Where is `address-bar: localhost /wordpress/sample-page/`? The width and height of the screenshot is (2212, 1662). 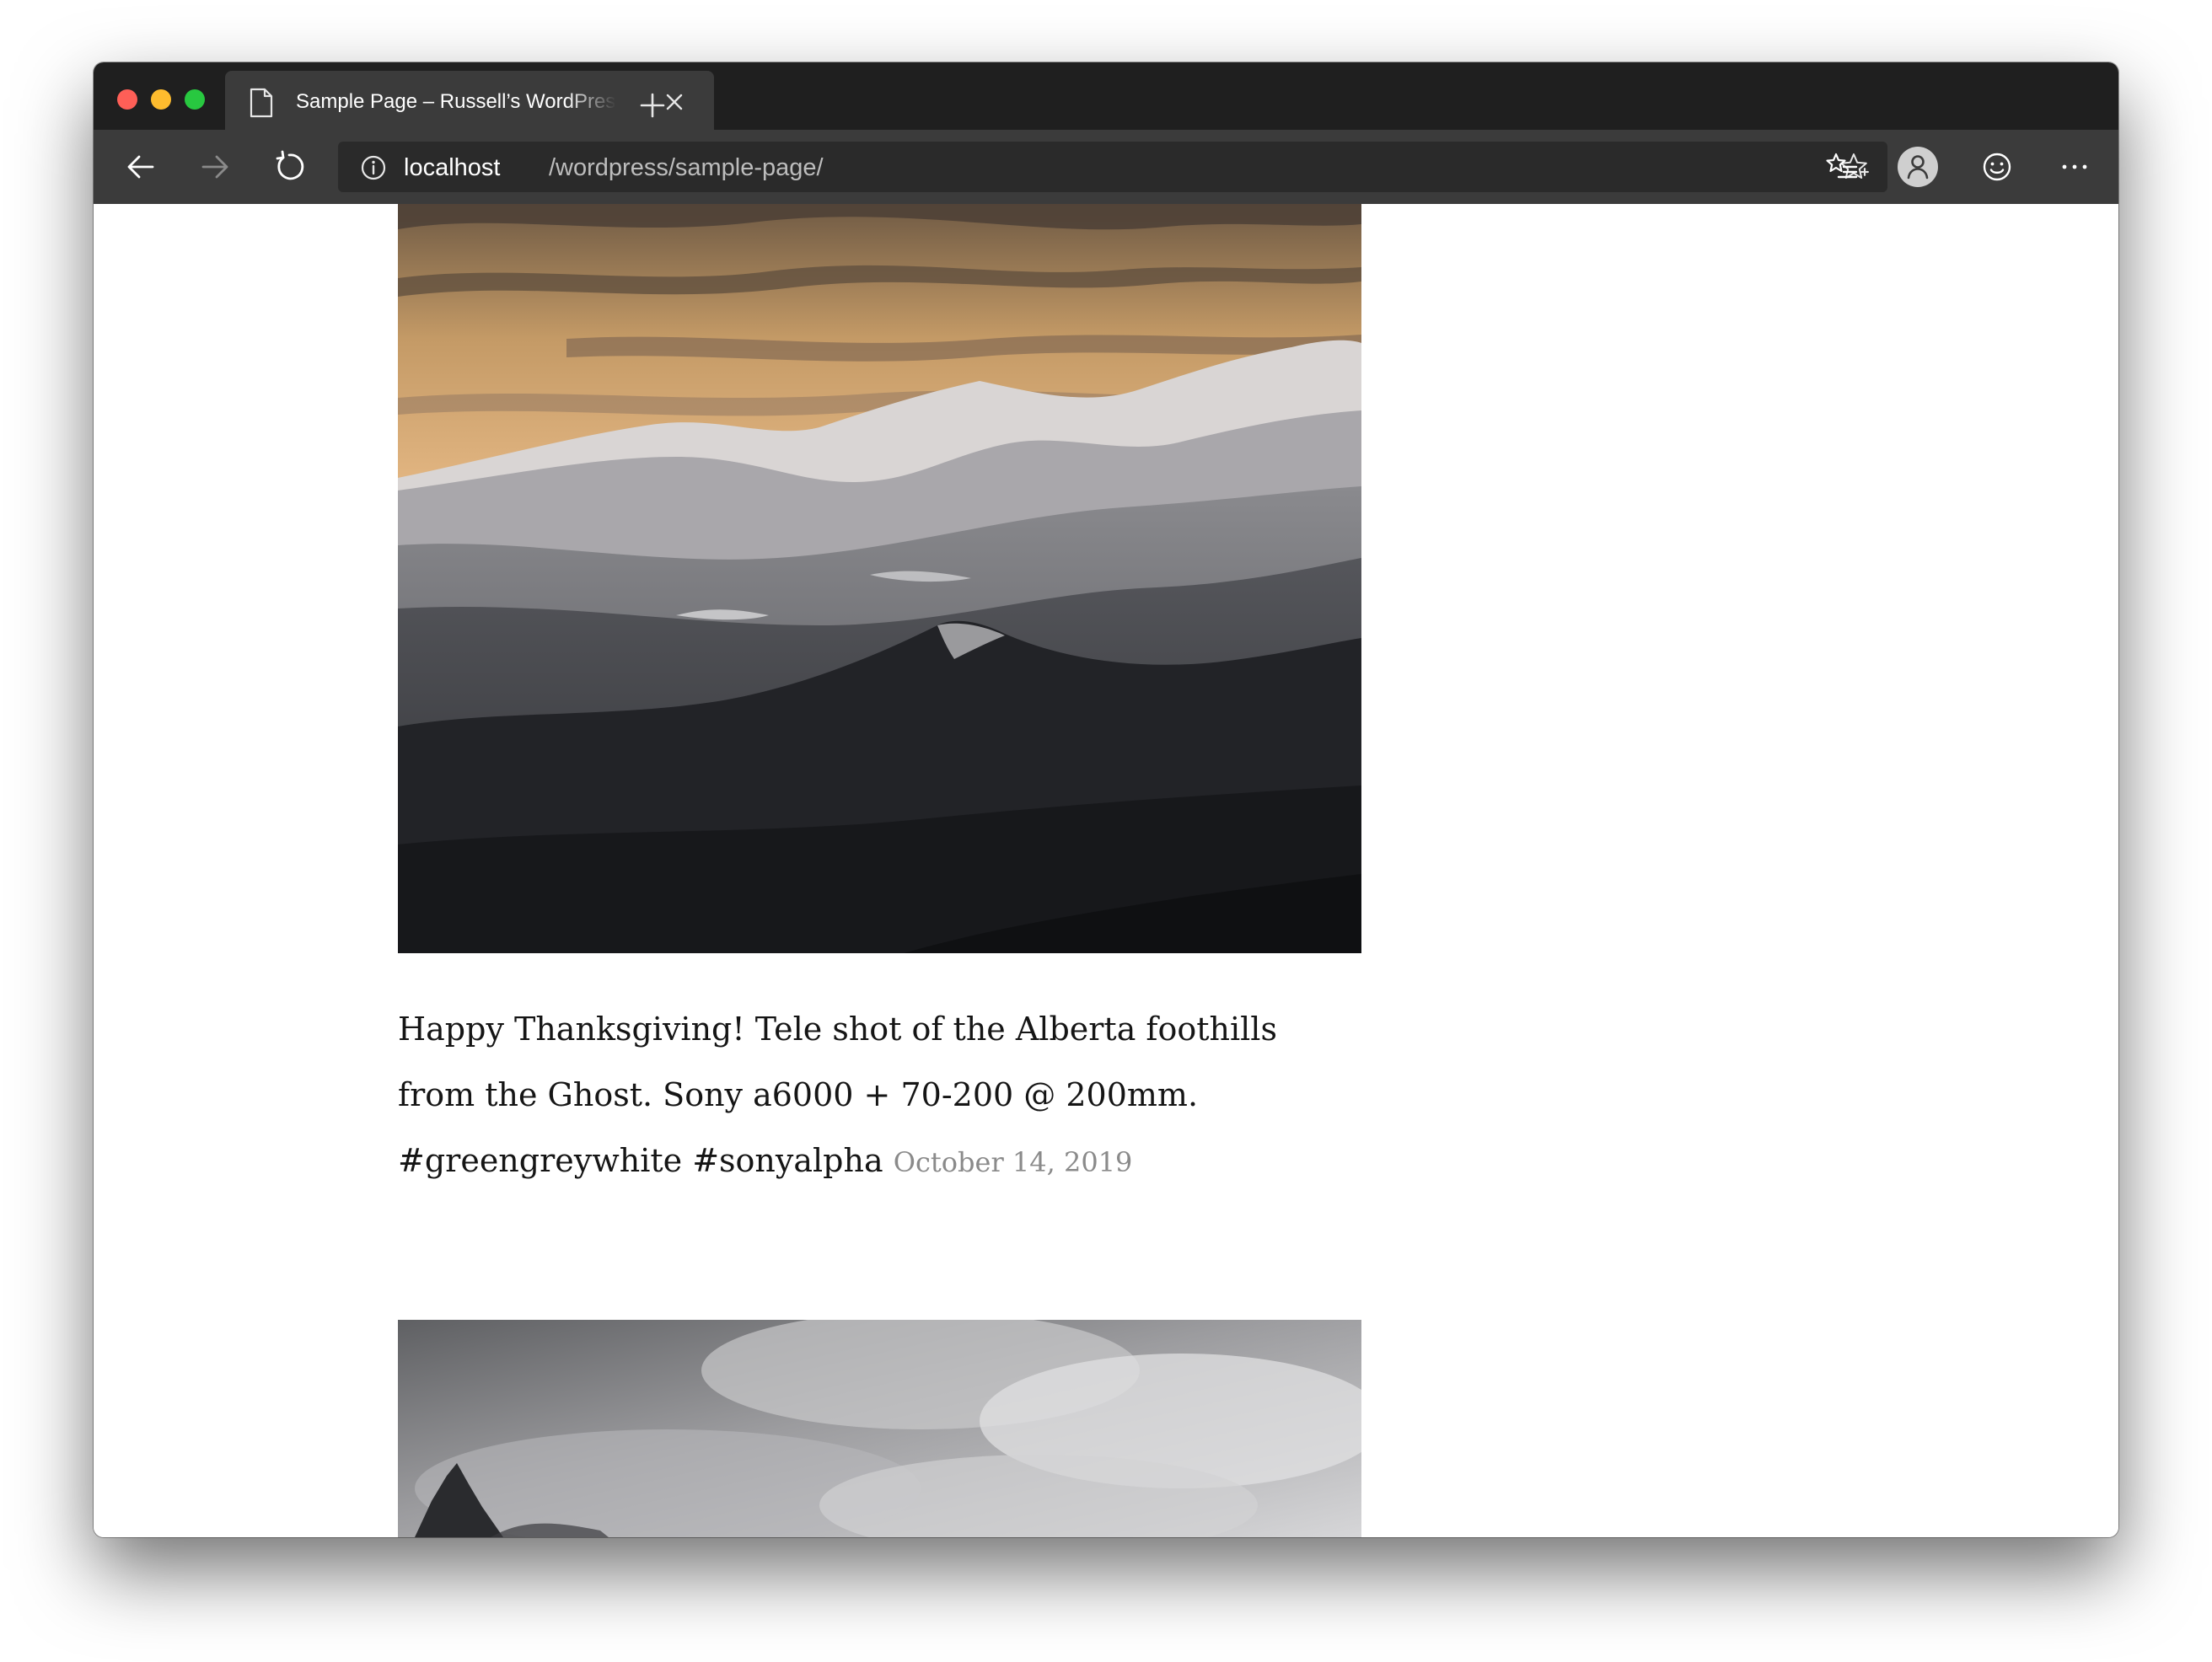
address-bar: localhost /wordpress/sample-page/ is located at coordinates (1112, 167).